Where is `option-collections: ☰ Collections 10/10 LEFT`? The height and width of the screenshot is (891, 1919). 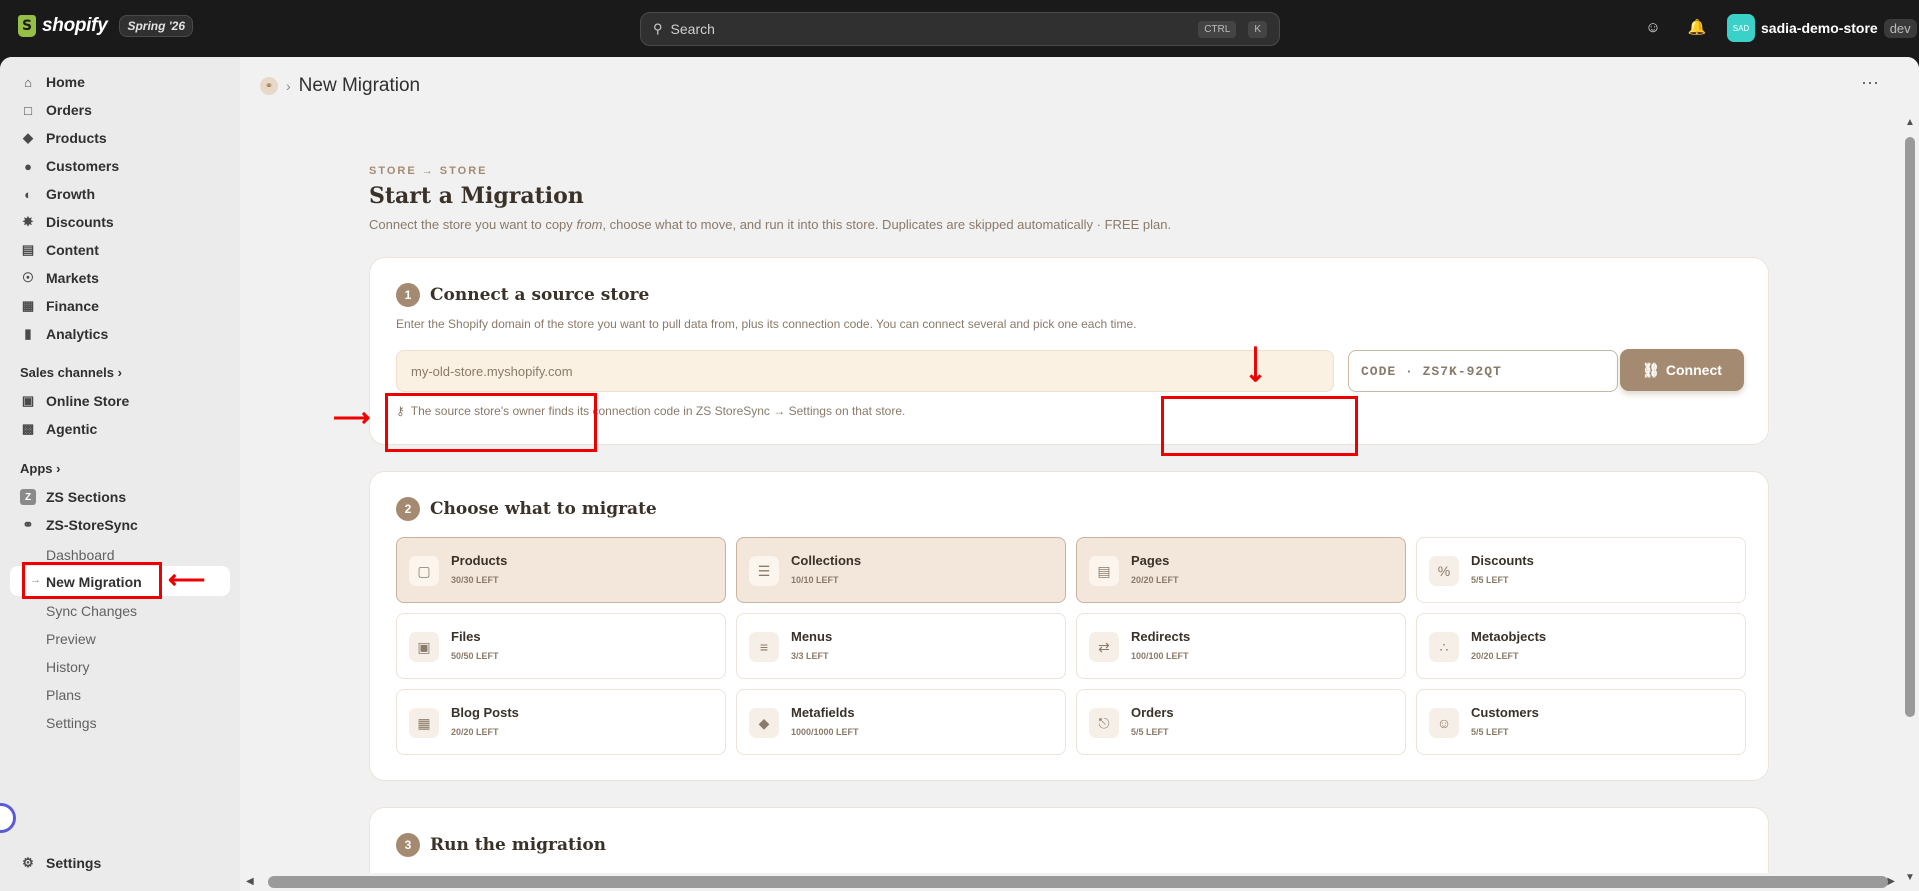 option-collections: ☰ Collections 10/10 LEFT is located at coordinates (901, 570).